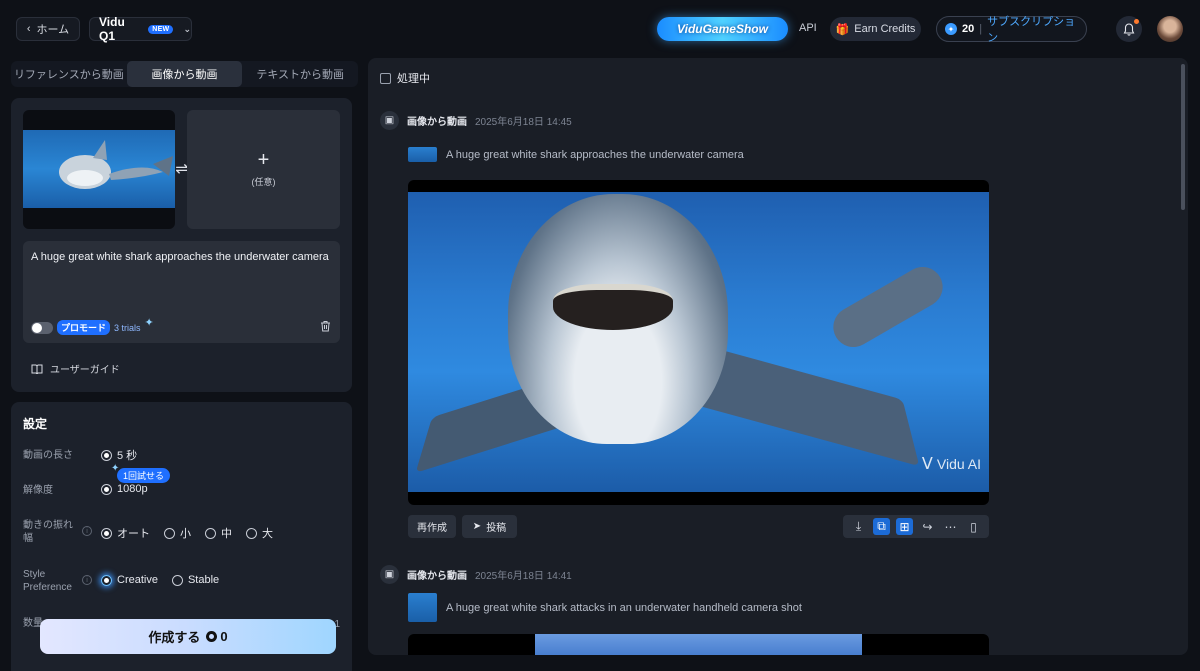  Describe the element at coordinates (174, 637) in the screenshot. I see `create-label: 作成する` at that location.